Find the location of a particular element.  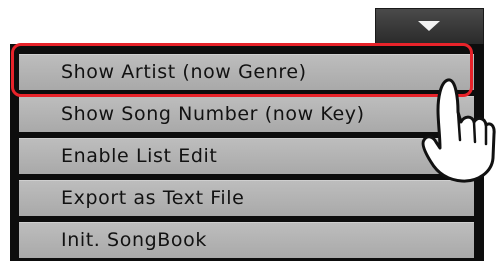

menu-item-init-songbook: Init. SongBook is located at coordinates (246, 240).